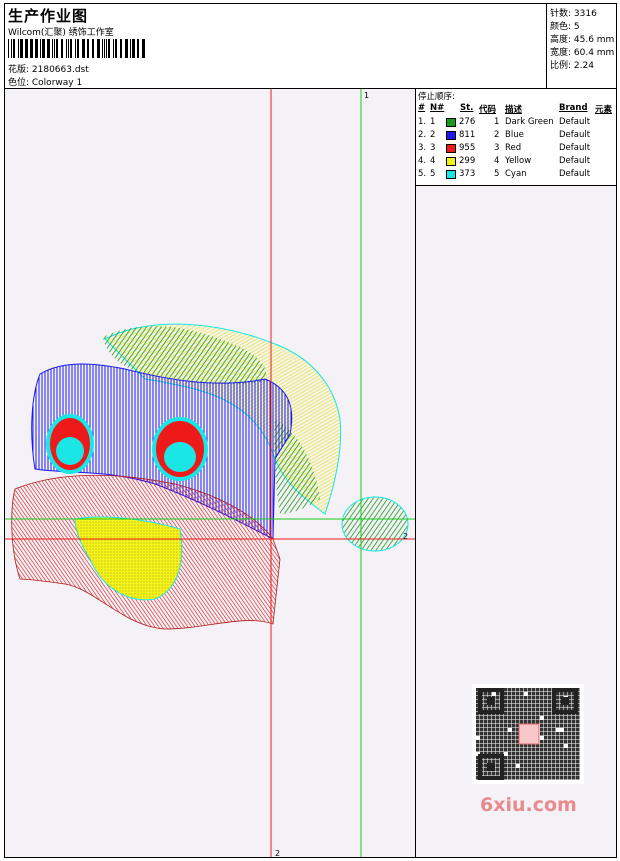 The image size is (620, 861). Describe the element at coordinates (565, 27) in the screenshot. I see `stat-colors: 颜色: 5` at that location.